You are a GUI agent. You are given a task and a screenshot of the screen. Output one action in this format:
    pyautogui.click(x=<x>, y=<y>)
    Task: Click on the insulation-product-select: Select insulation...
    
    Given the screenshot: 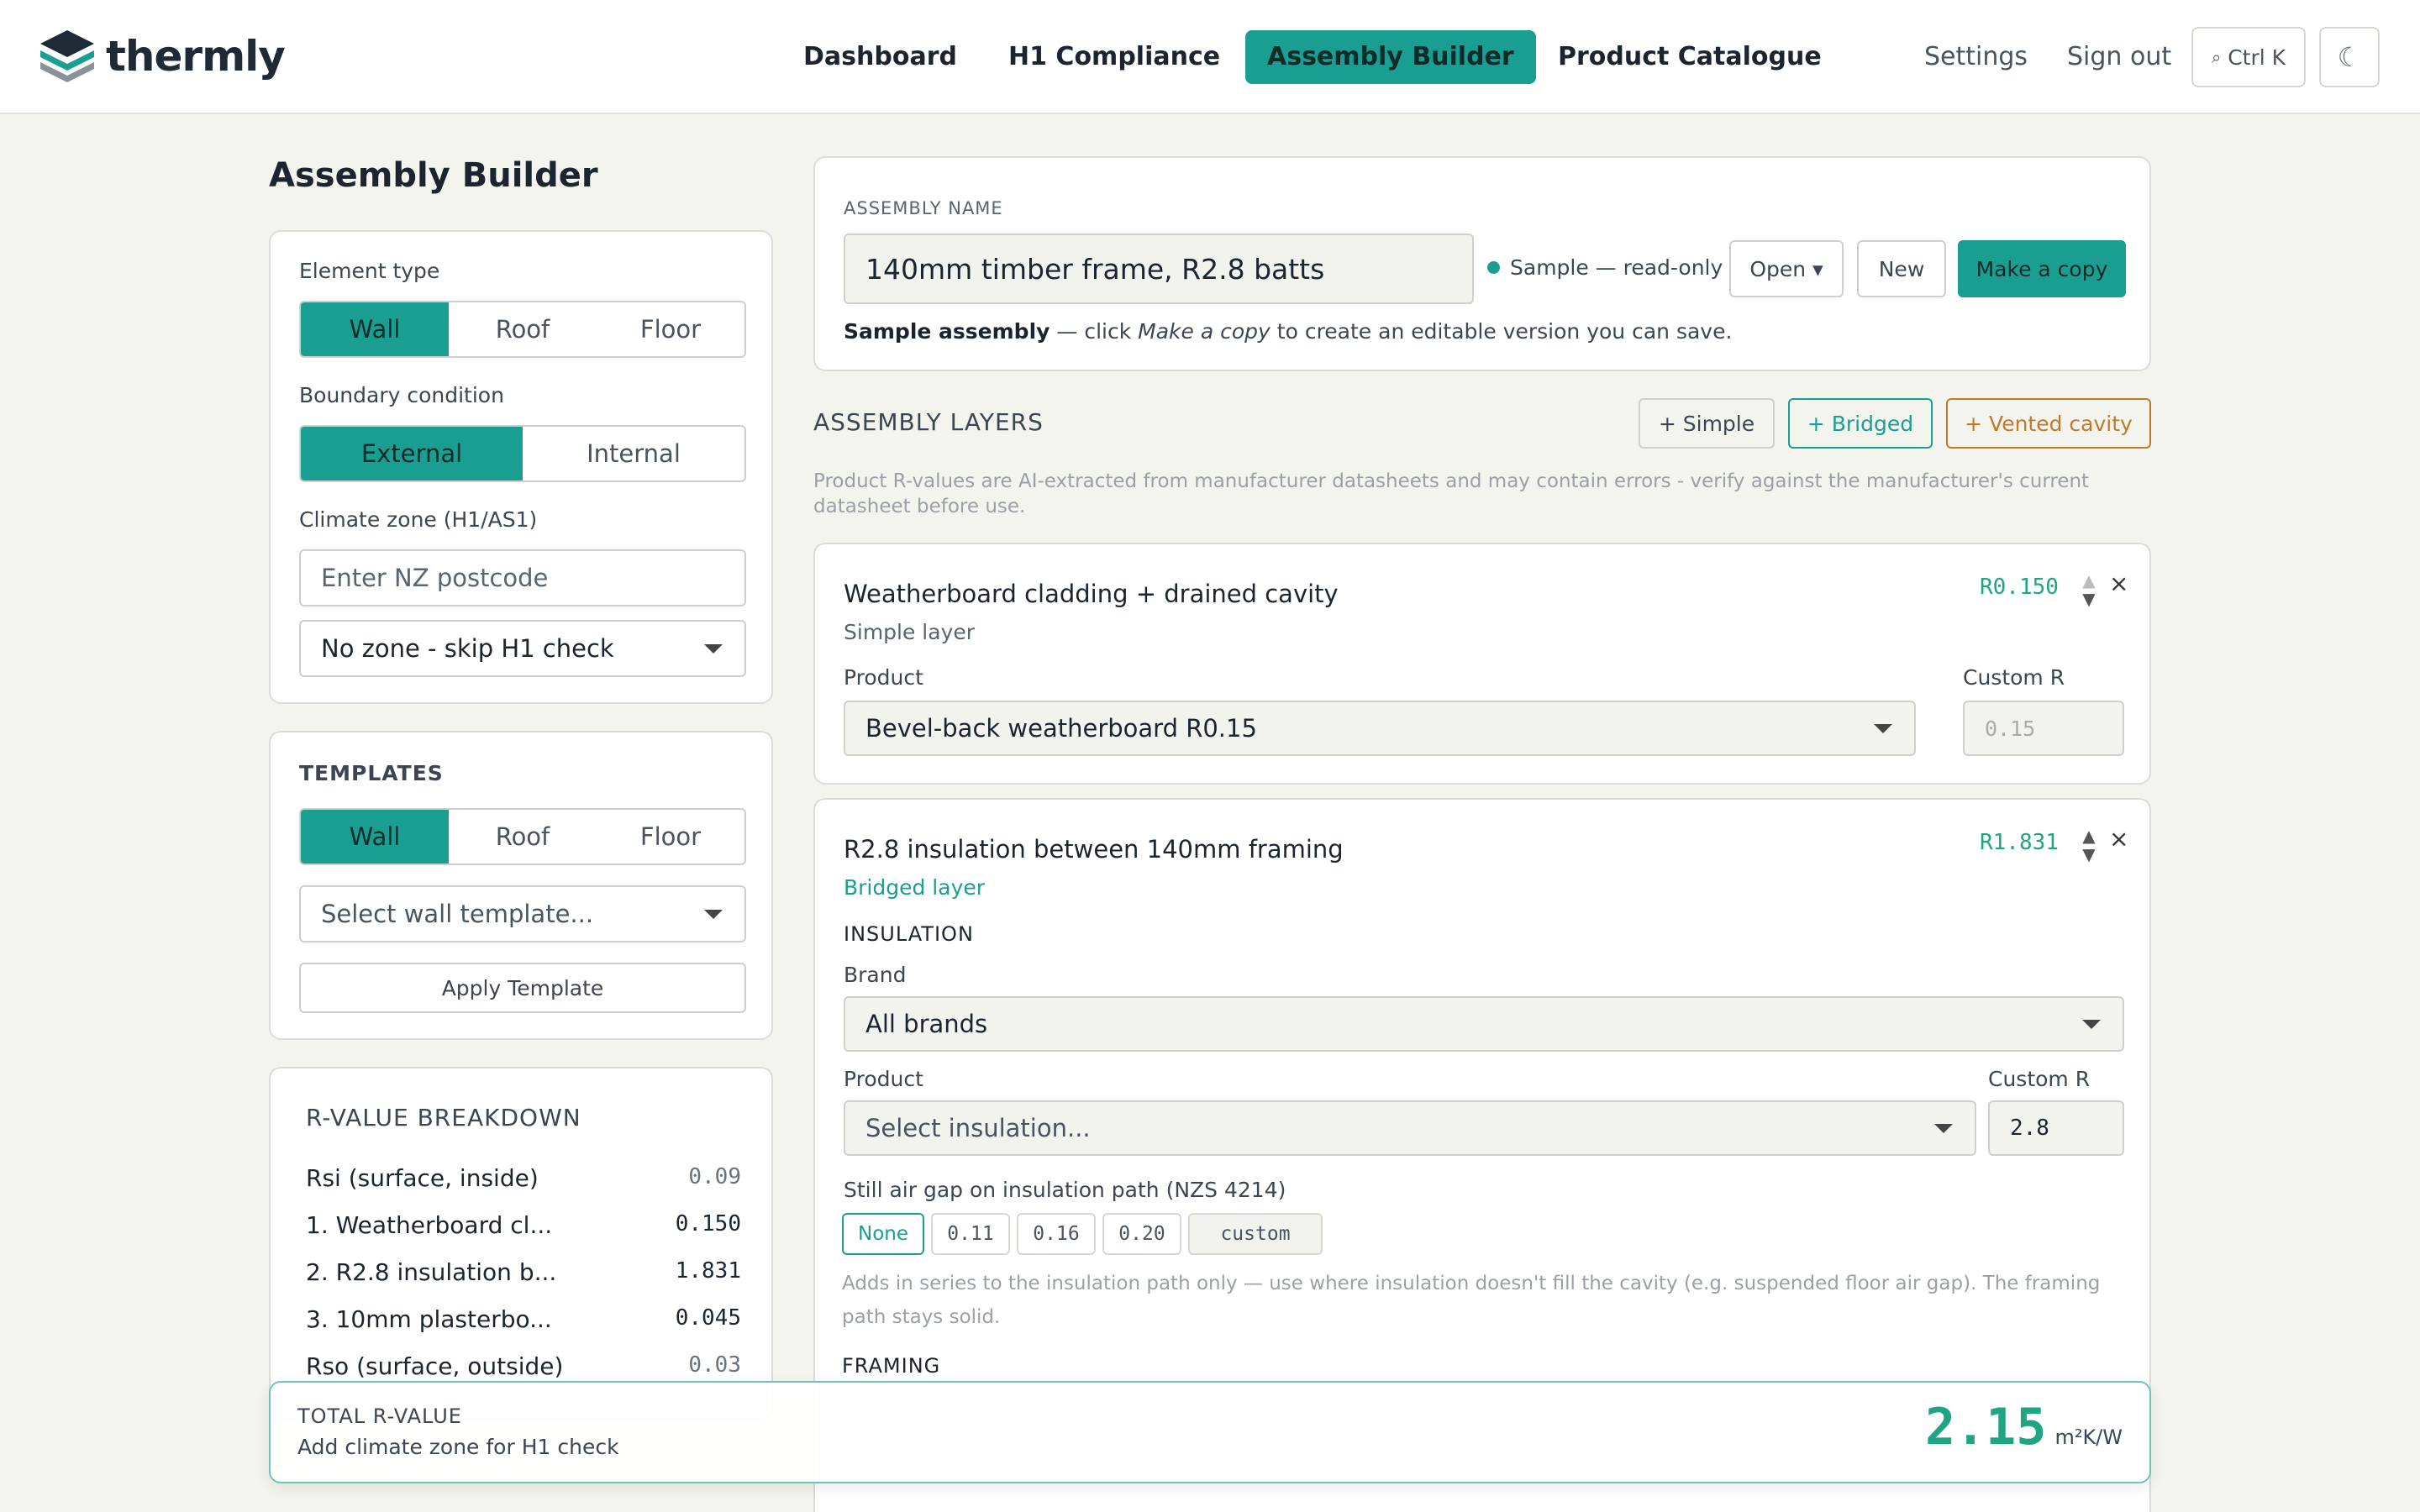 What is the action you would take?
    pyautogui.click(x=1410, y=1128)
    